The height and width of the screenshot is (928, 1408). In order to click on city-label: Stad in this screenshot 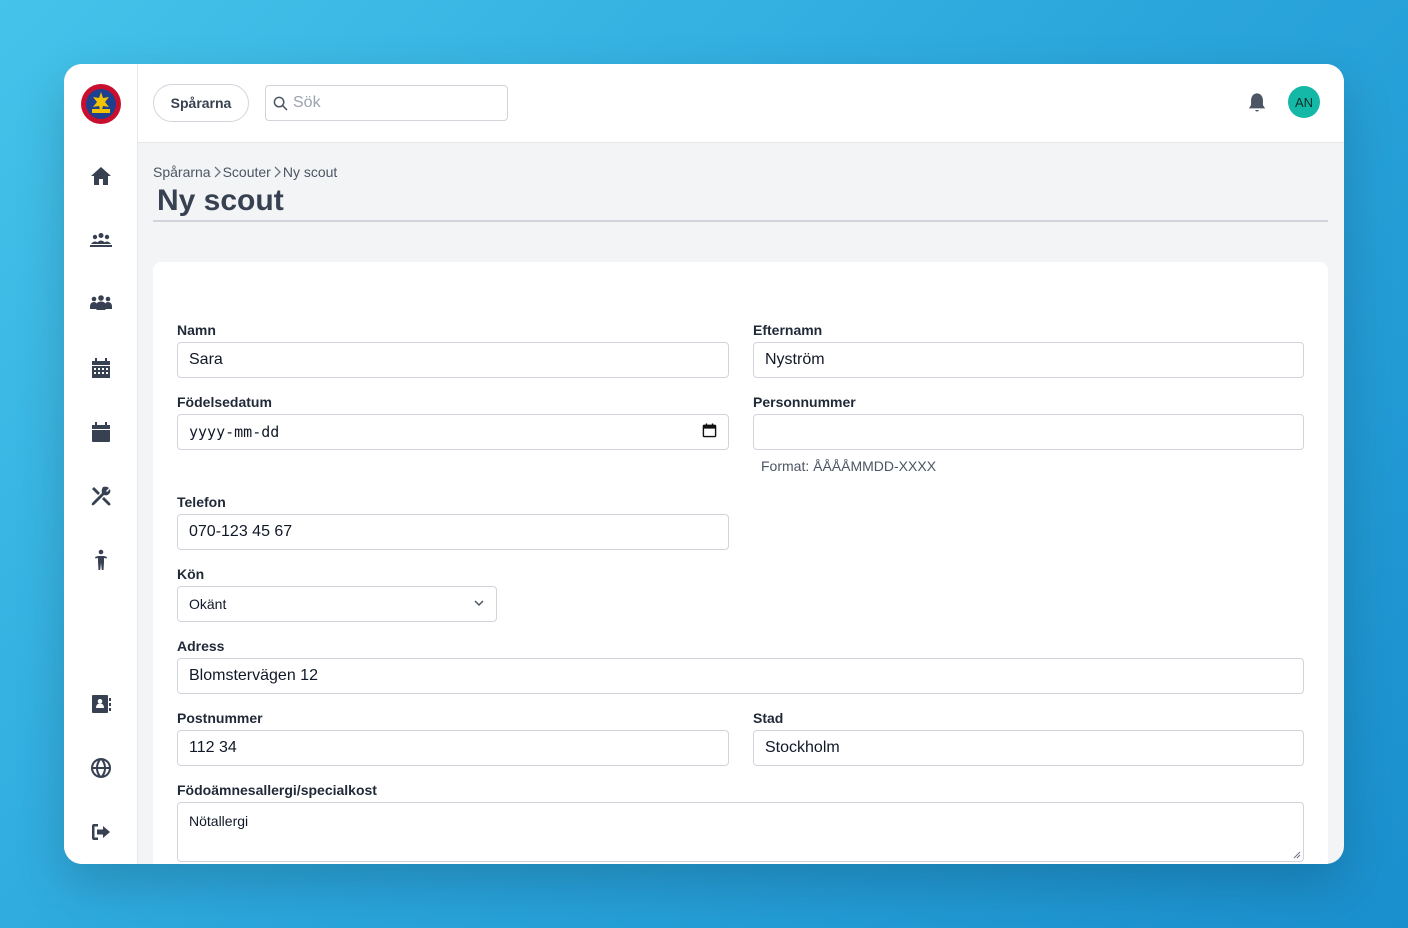, I will do `click(768, 718)`.